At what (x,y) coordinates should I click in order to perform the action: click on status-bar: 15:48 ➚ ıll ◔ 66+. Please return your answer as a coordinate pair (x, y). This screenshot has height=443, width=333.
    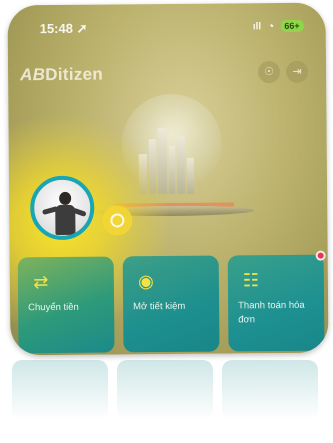
    Looking at the image, I should click on (167, 30).